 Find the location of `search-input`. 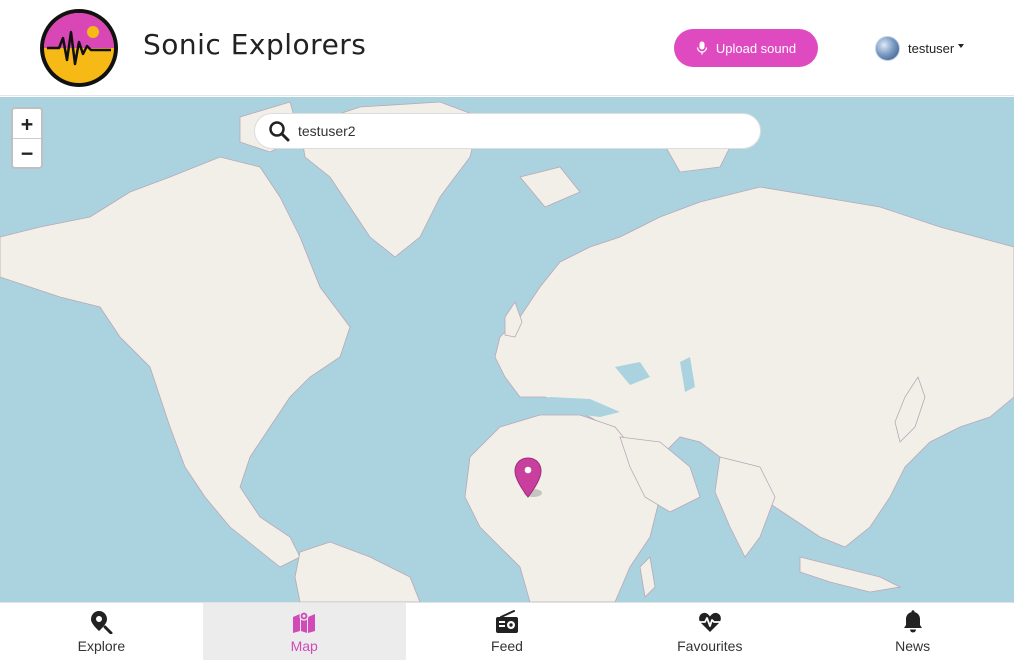

search-input is located at coordinates (508, 131).